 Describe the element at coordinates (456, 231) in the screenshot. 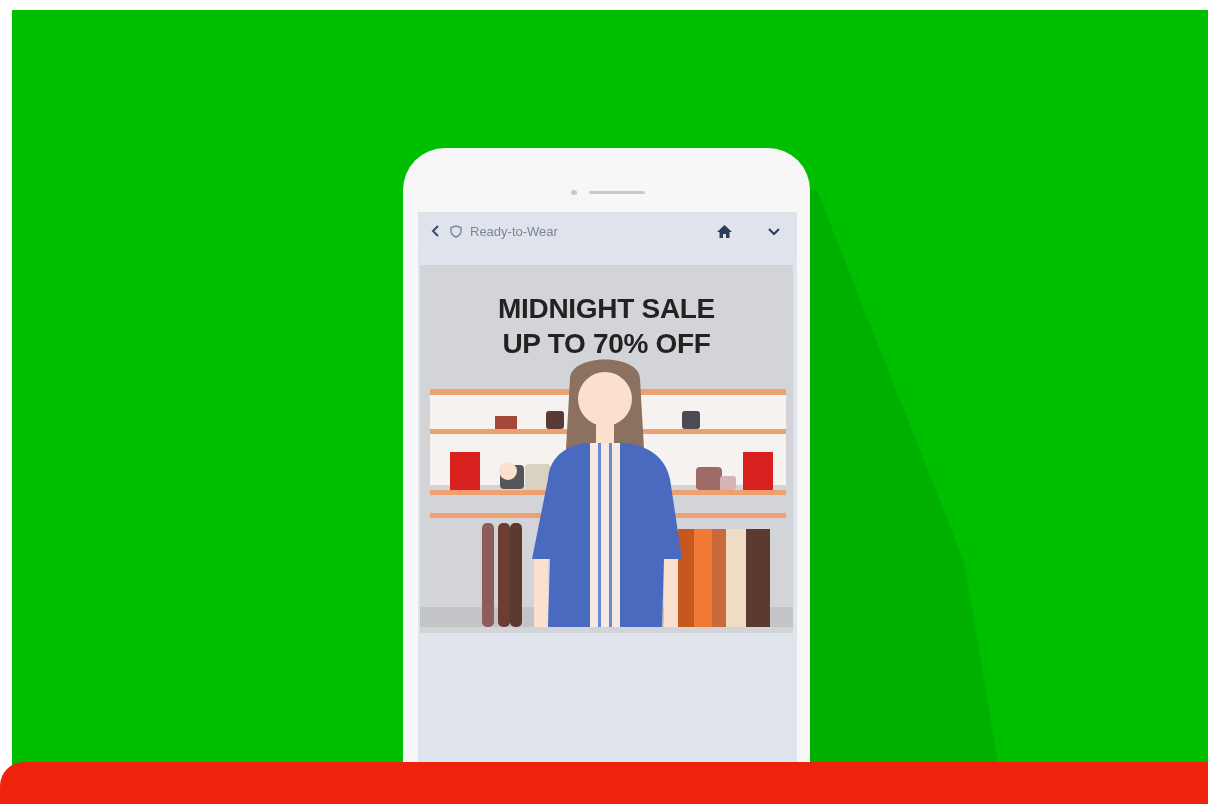

I see `shield-icon` at that location.